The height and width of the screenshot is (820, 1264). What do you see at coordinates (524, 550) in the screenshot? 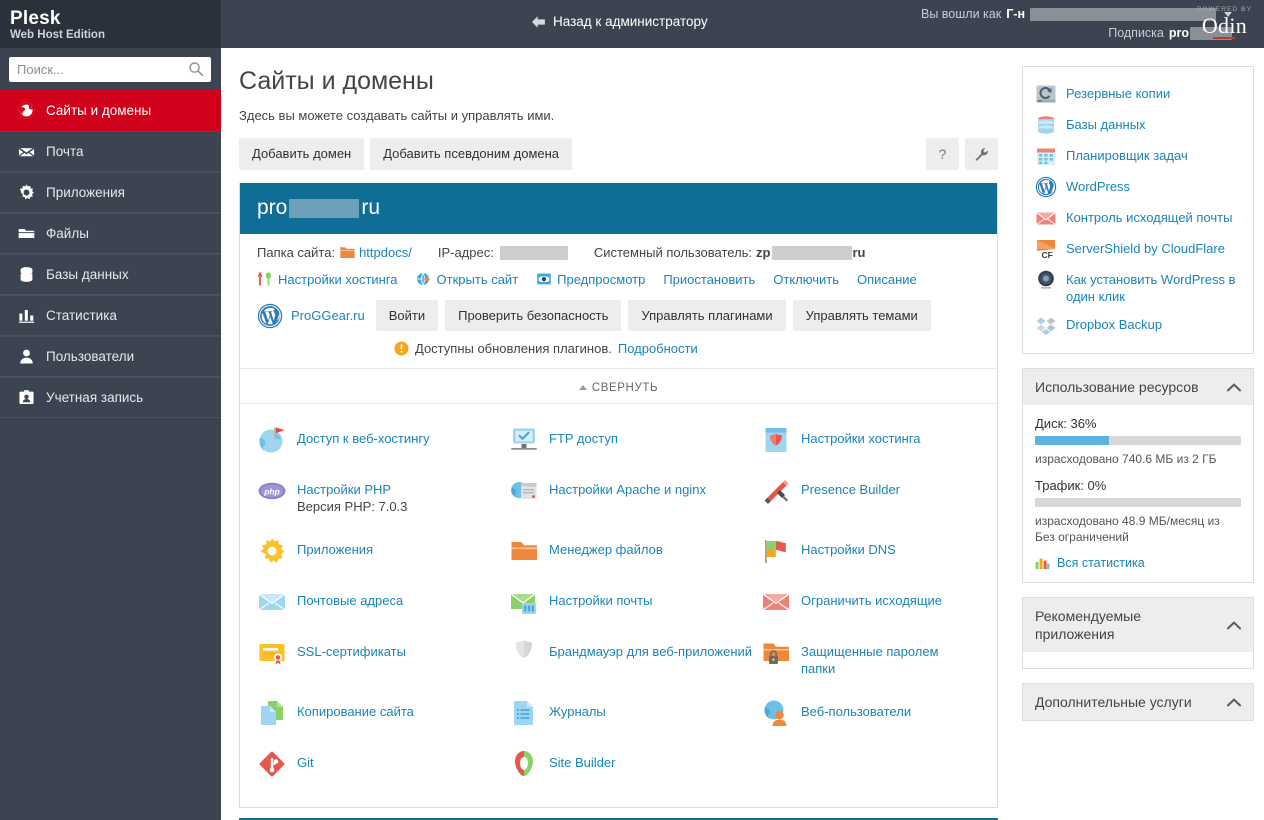
I see `file-manager-icon` at bounding box center [524, 550].